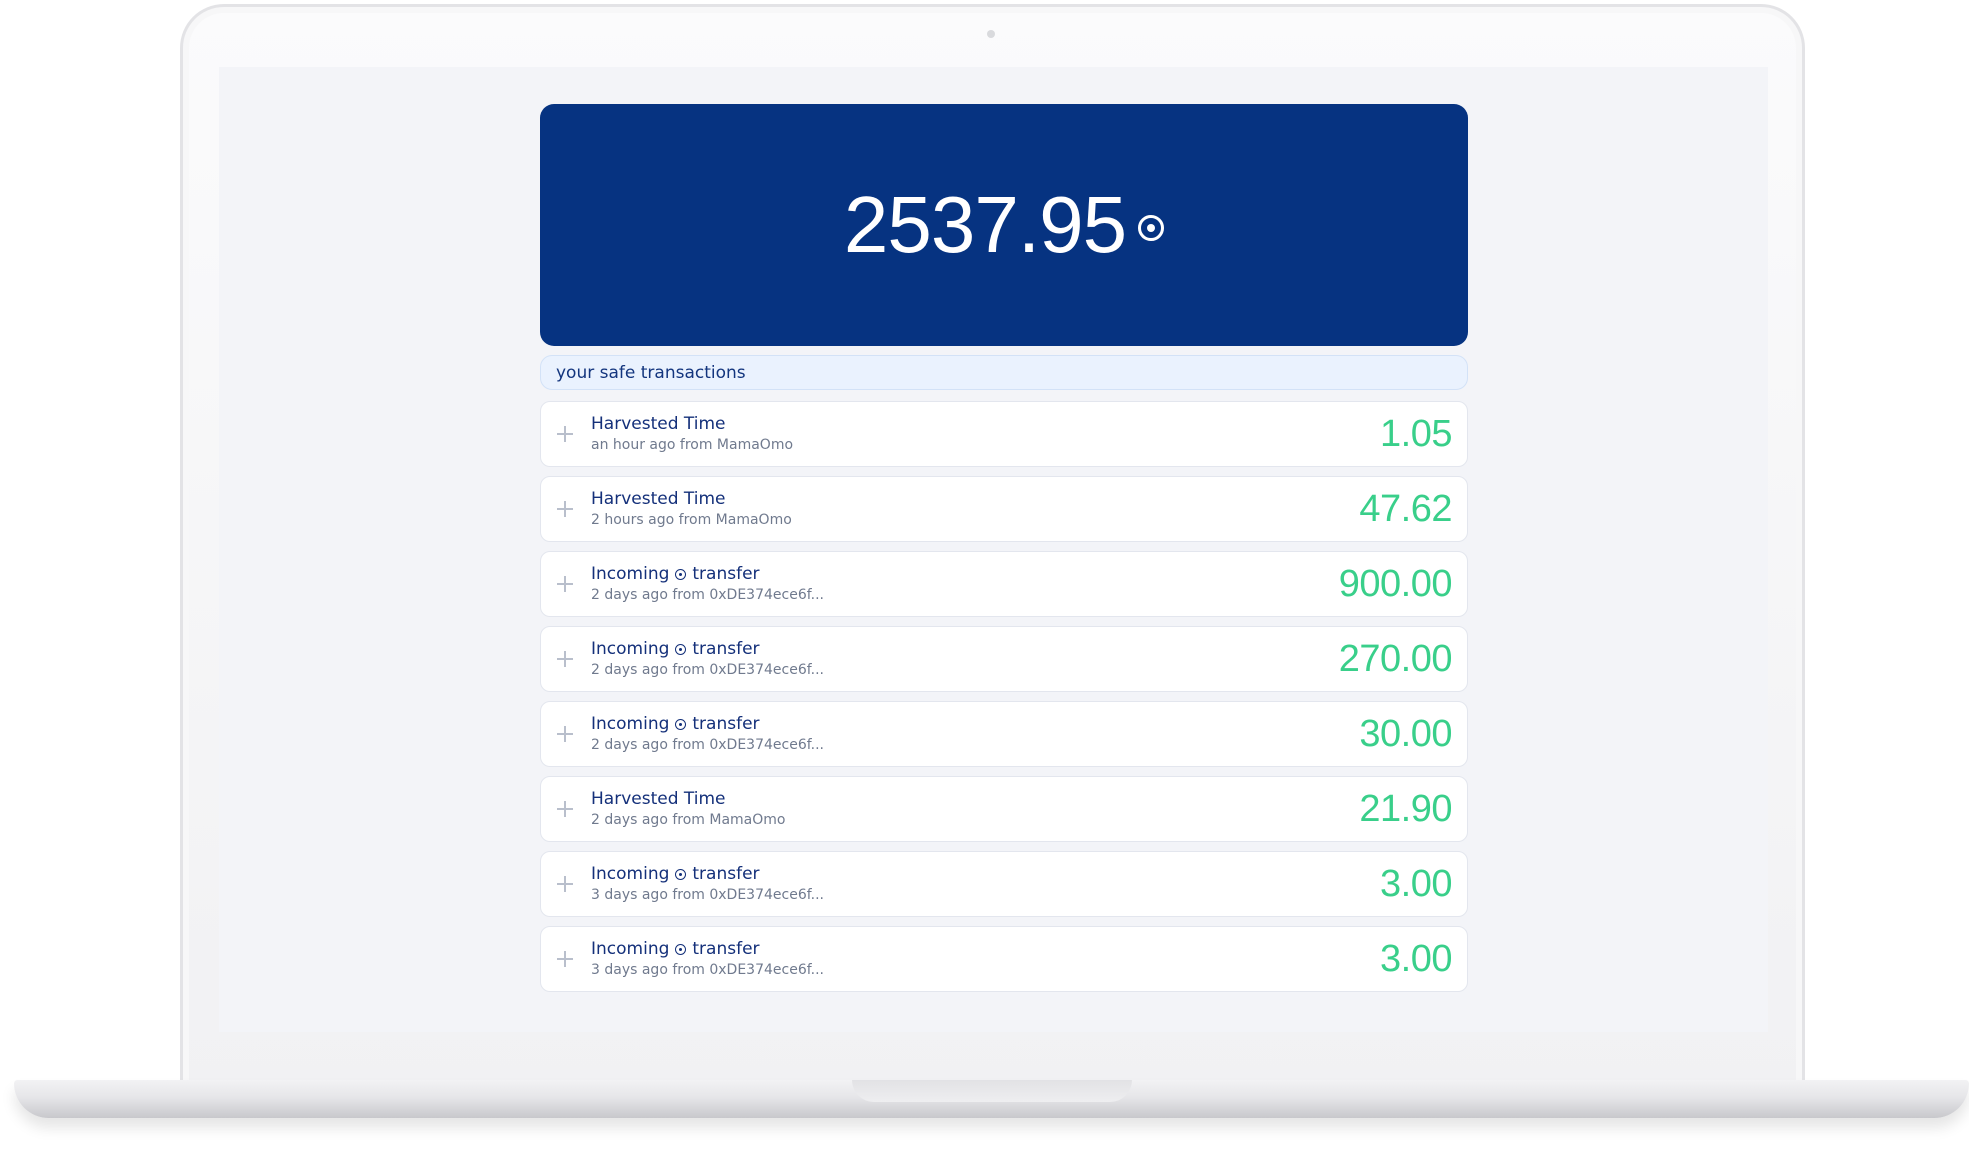  I want to click on transaction-subtitle: 2 hours ago from MamaOmo, so click(691, 520).